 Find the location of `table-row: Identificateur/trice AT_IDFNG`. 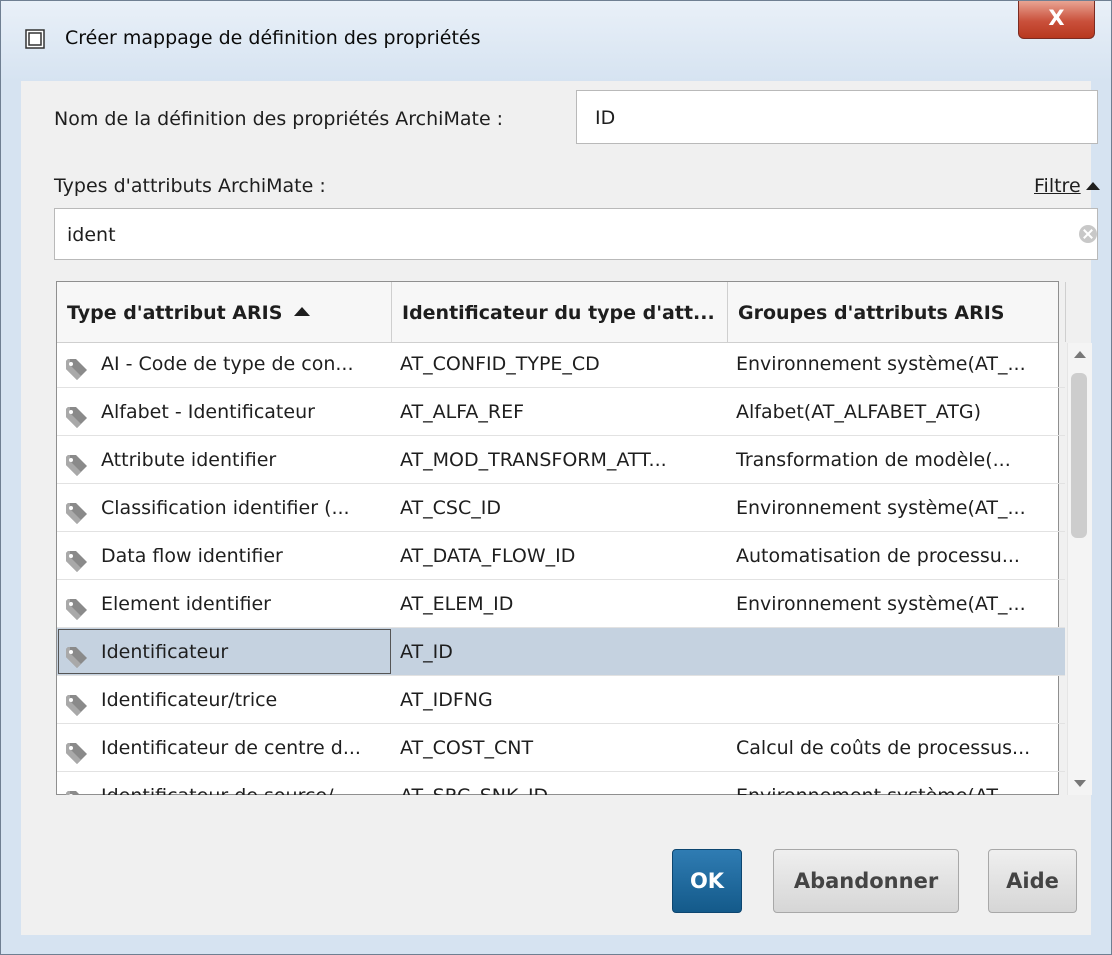

table-row: Identificateur/trice AT_IDFNG is located at coordinates (561, 700).